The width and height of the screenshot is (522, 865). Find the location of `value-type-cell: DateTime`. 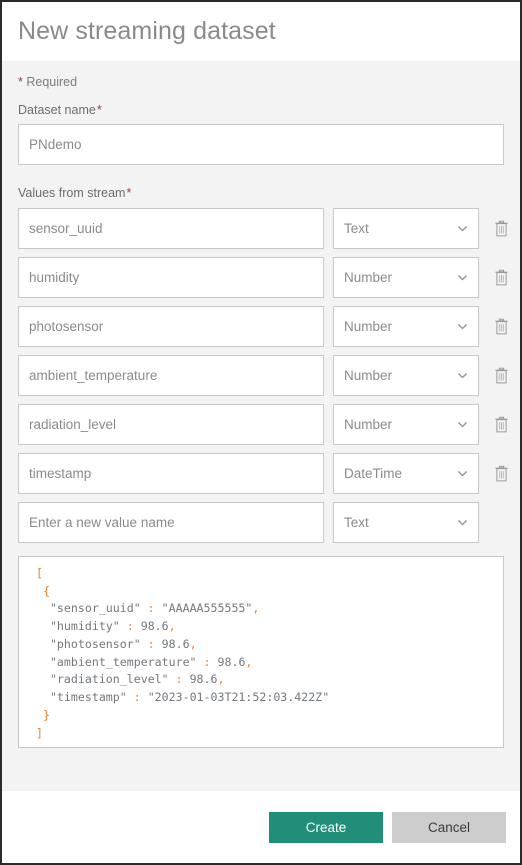

value-type-cell: DateTime is located at coordinates (406, 473).